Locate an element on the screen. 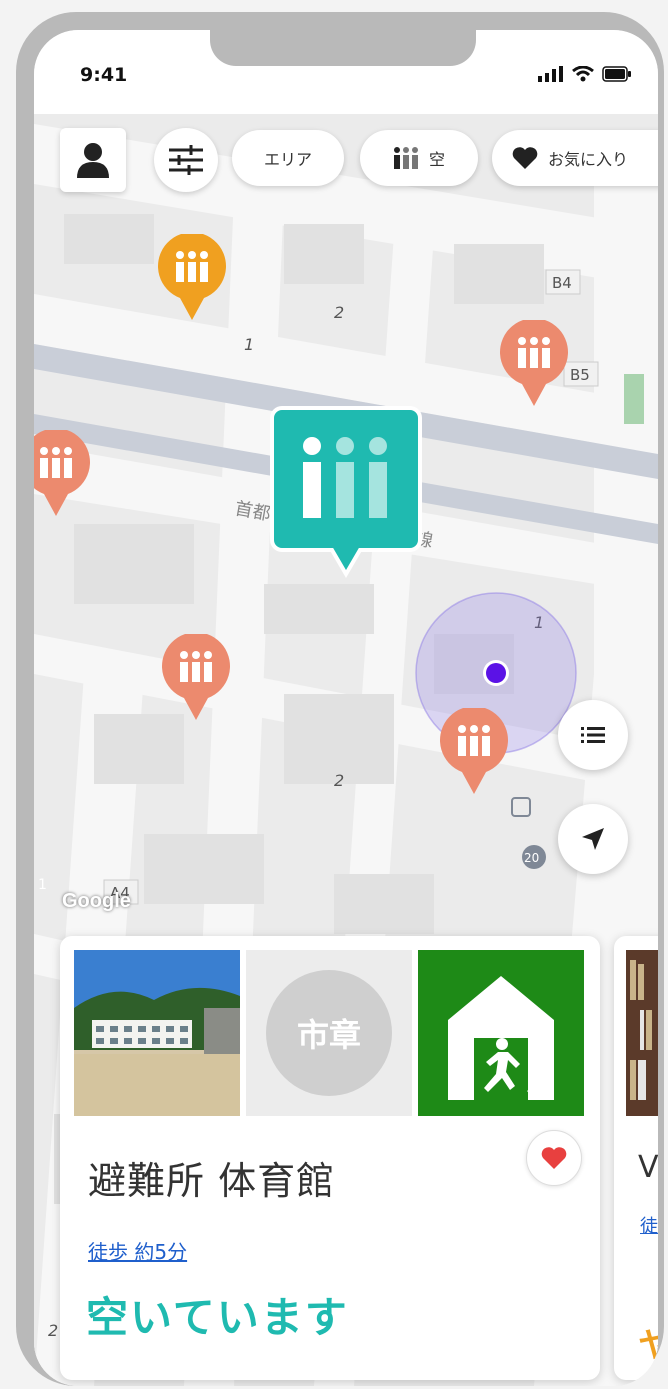  status-icons is located at coordinates (585, 74).